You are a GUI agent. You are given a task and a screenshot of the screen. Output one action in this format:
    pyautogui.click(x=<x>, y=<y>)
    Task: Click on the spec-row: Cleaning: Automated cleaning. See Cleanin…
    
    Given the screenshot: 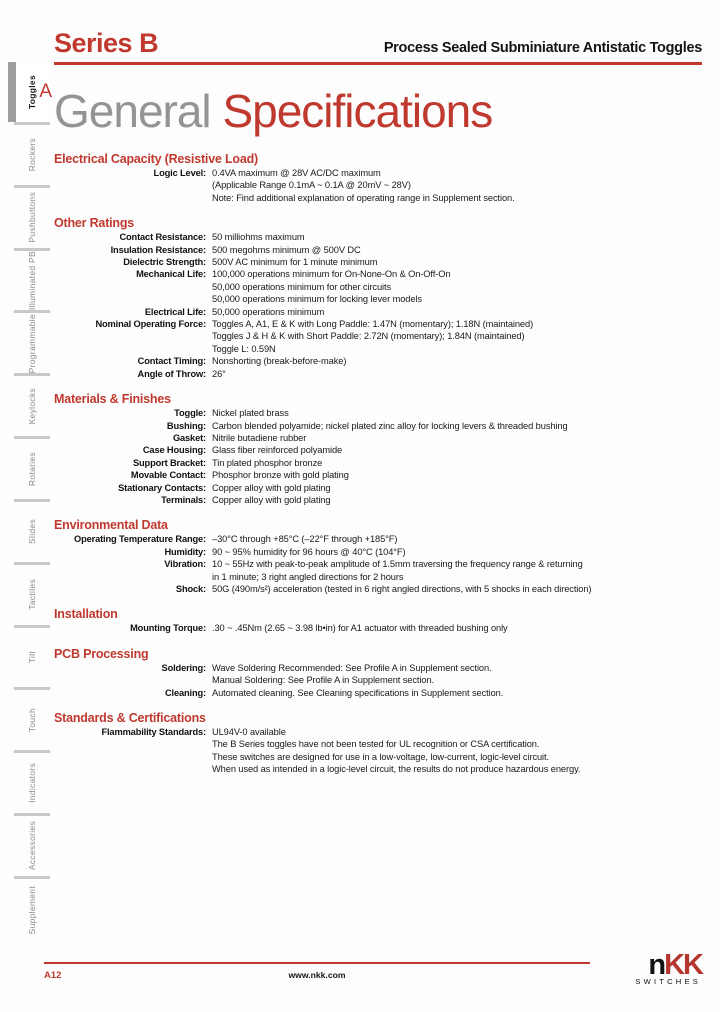 What is the action you would take?
    pyautogui.click(x=378, y=693)
    